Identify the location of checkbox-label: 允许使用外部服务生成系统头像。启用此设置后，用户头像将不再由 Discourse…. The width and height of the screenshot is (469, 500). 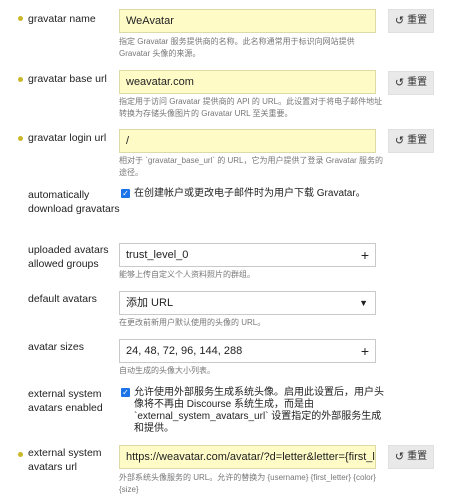
(259, 410).